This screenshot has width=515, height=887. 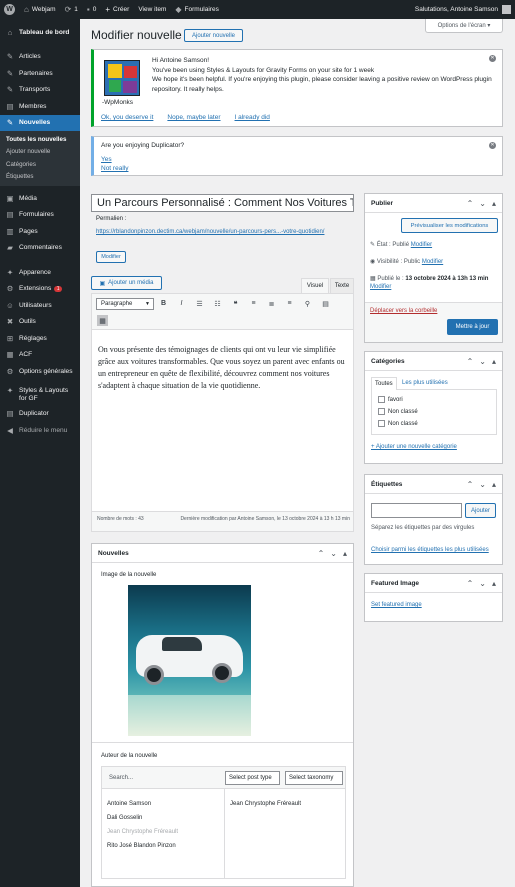 What do you see at coordinates (314, 778) in the screenshot?
I see `taxonomy-select: Select taxonomy` at bounding box center [314, 778].